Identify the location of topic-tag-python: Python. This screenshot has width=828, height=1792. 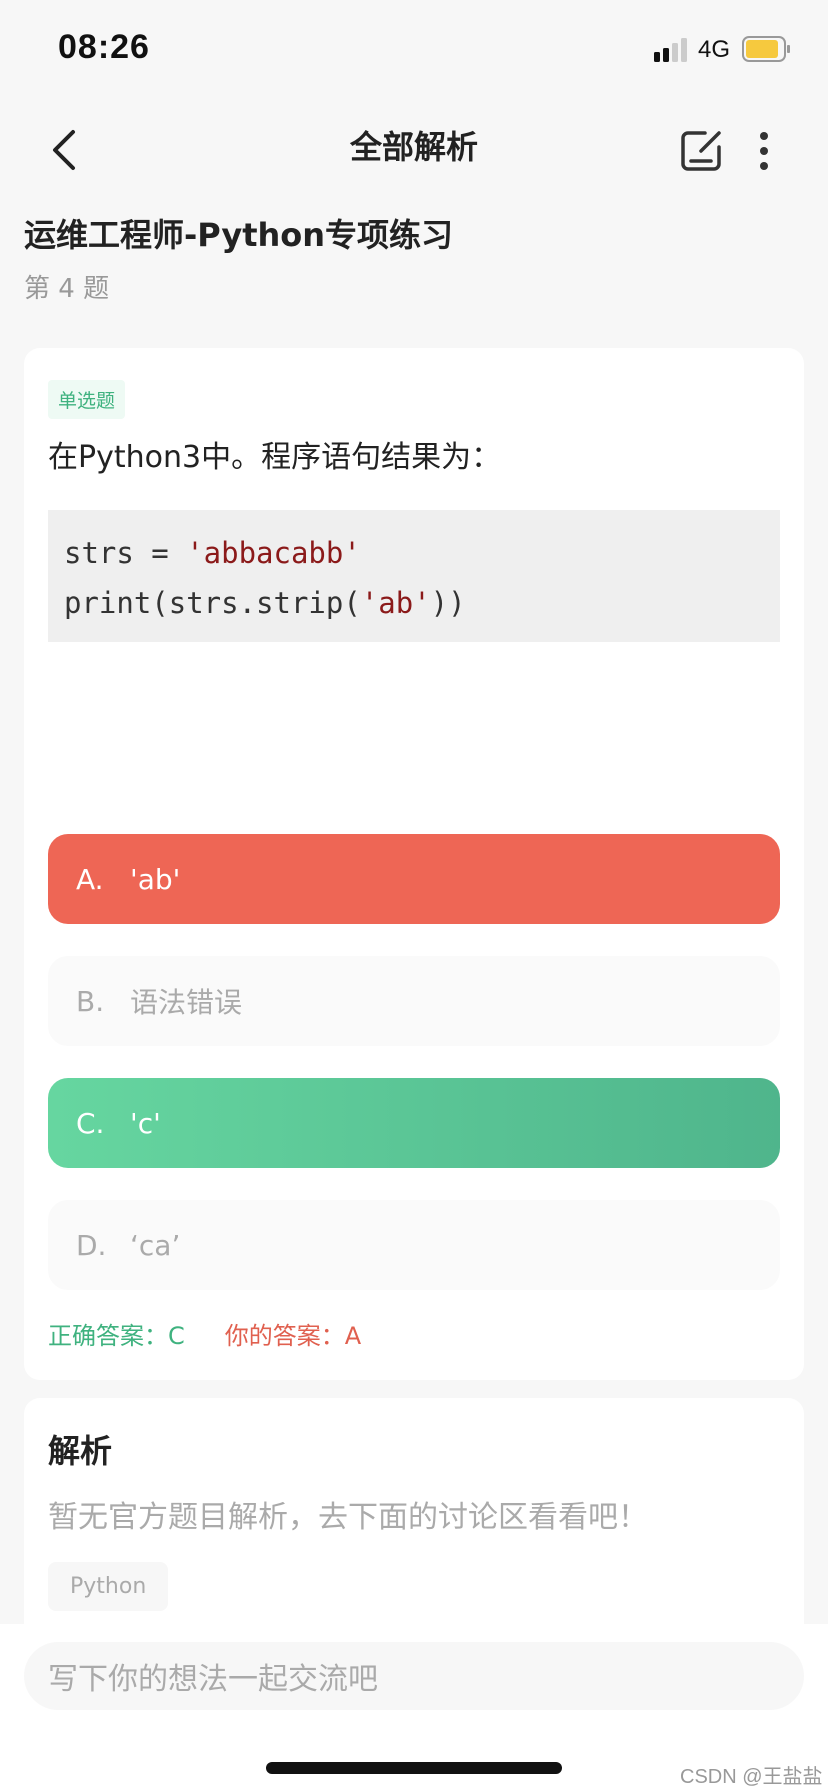
(108, 1586).